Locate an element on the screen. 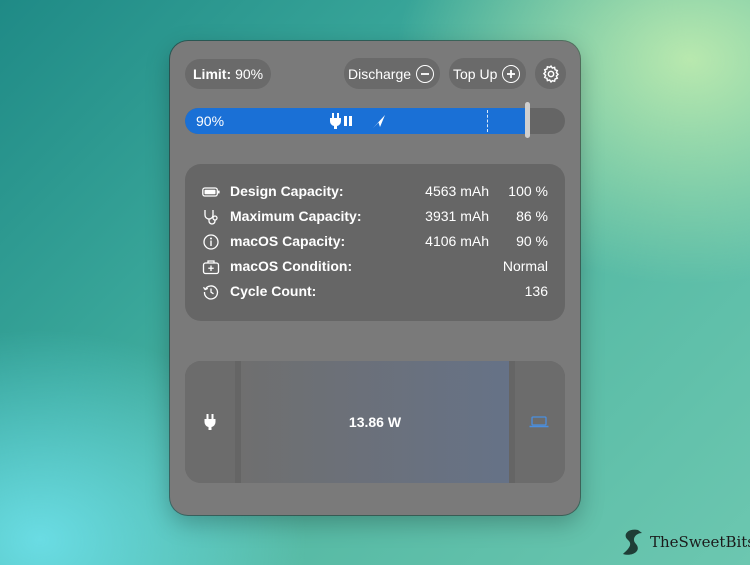 This screenshot has height=565, width=750. wattage-label: 13.86 W is located at coordinates (375, 422).